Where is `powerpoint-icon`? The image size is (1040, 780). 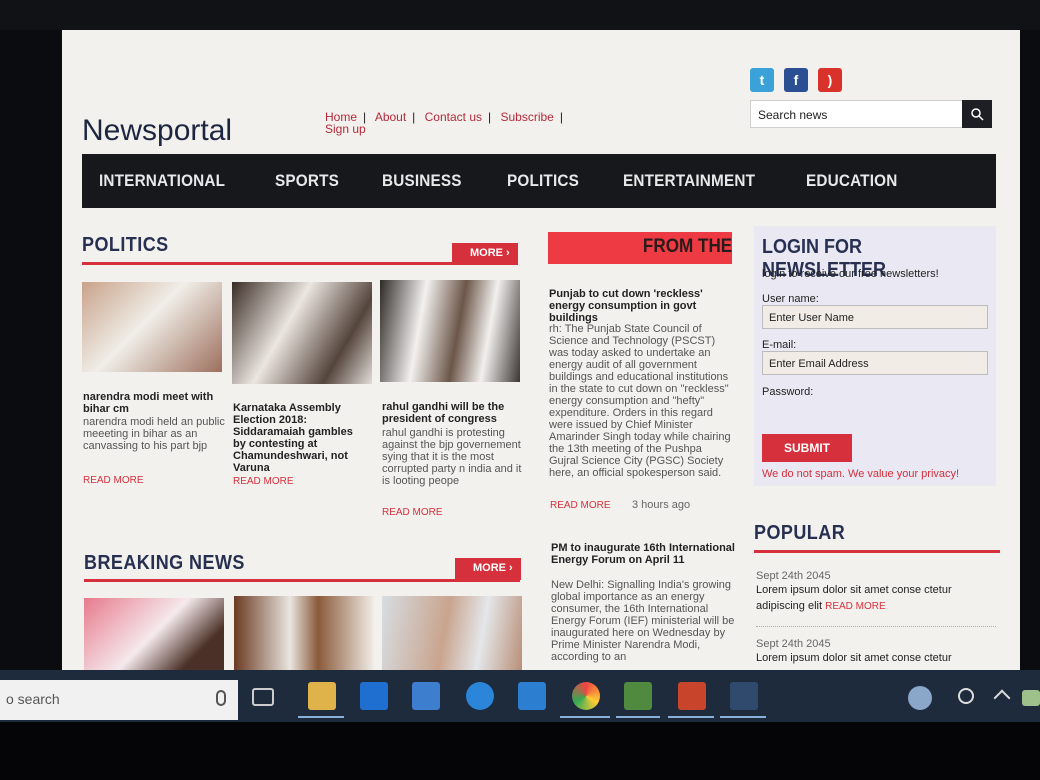 powerpoint-icon is located at coordinates (692, 696).